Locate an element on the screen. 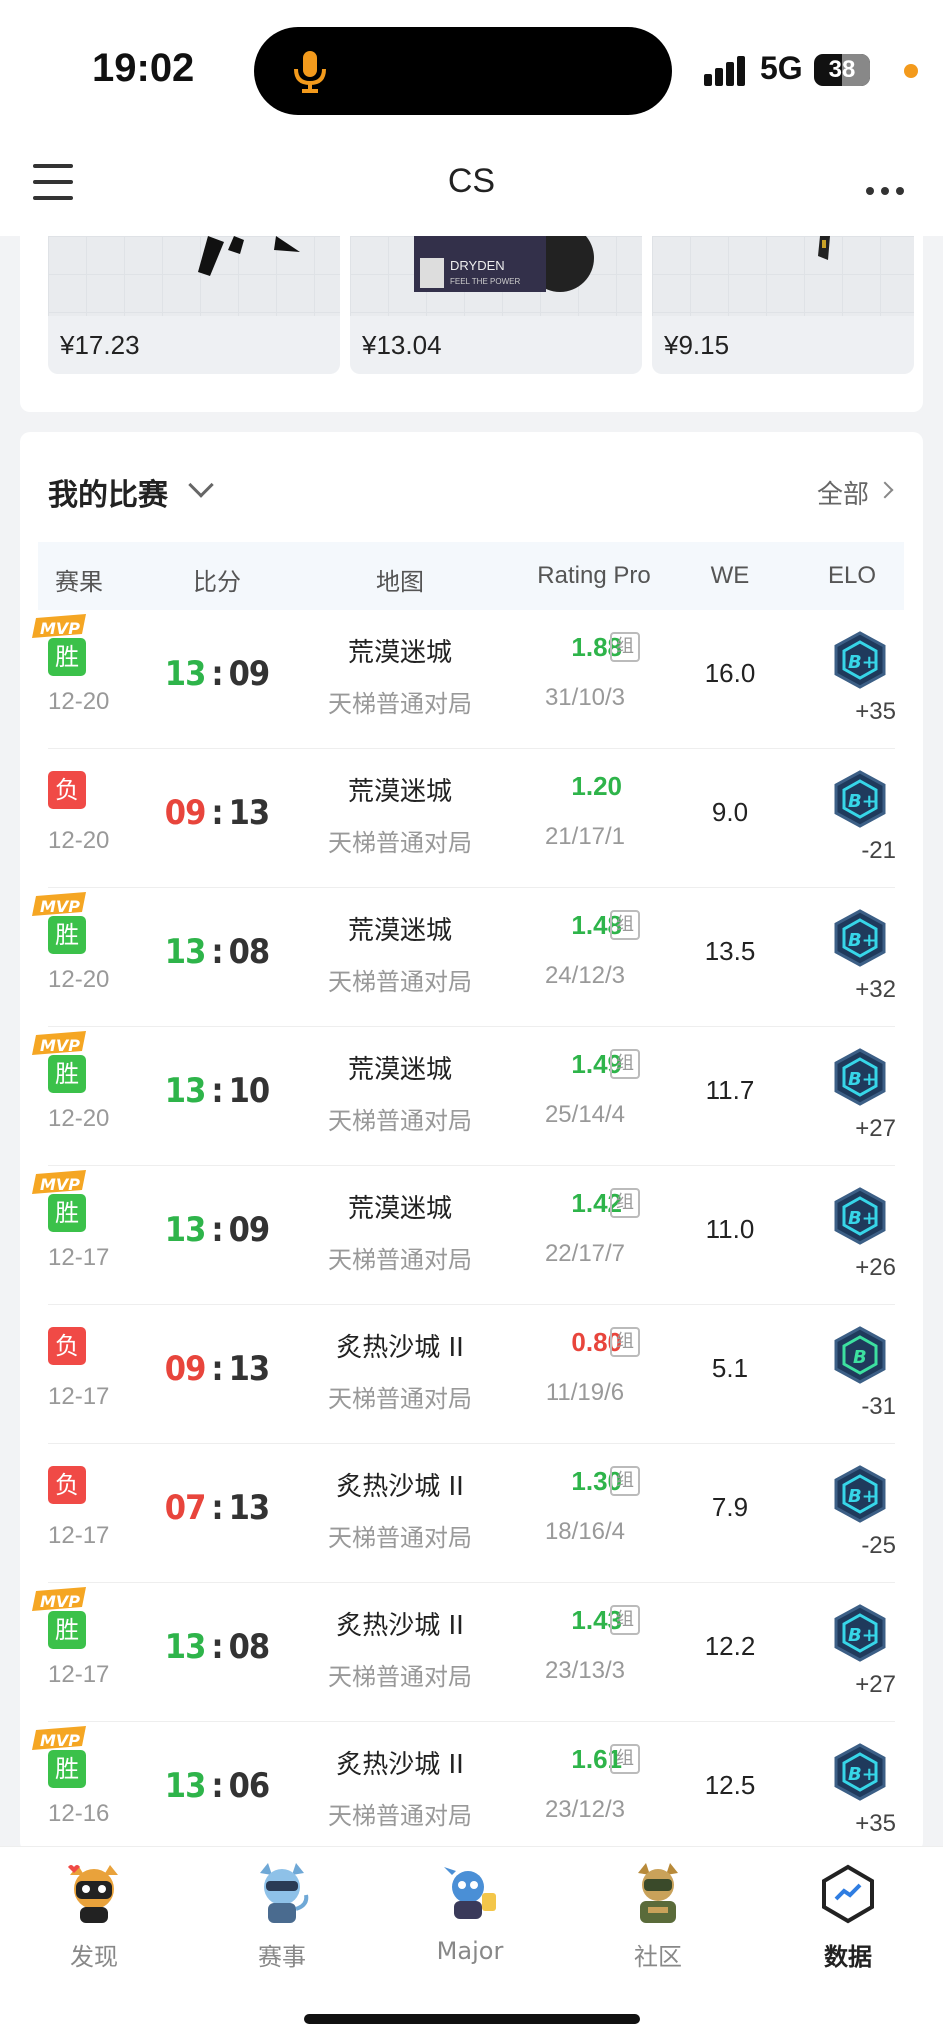 Image resolution: width=943 pixels, height=2044 pixels. we-score: 11.0 is located at coordinates (730, 1229).